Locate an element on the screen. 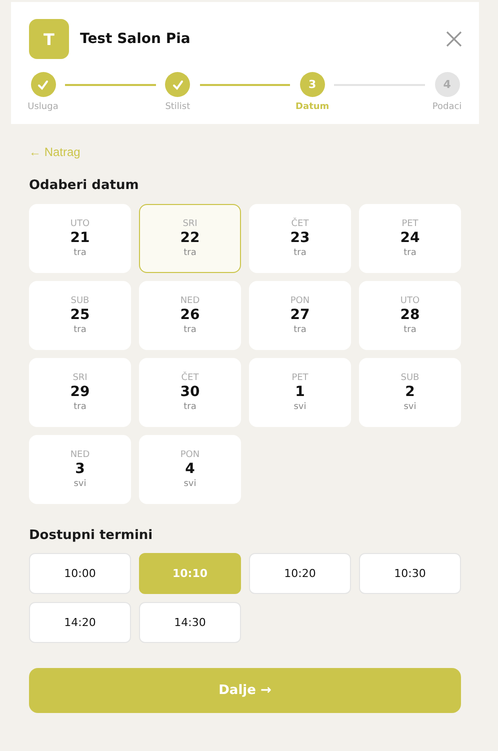 This screenshot has height=751, width=498. date-card: SUB 2 svi is located at coordinates (410, 392).